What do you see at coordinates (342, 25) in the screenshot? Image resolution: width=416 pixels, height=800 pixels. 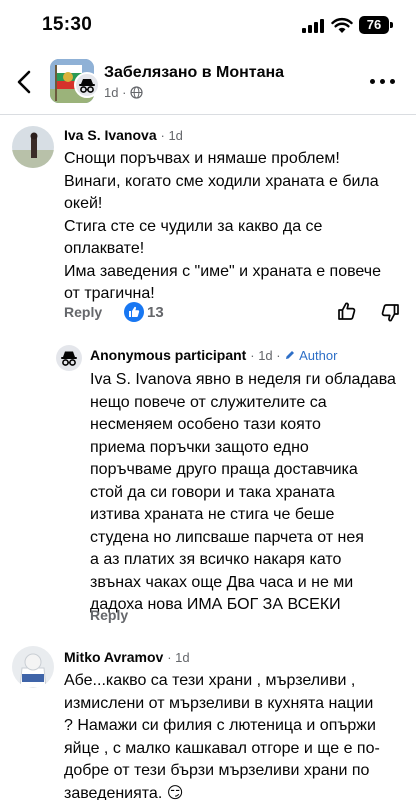 I see `wifi-icon` at bounding box center [342, 25].